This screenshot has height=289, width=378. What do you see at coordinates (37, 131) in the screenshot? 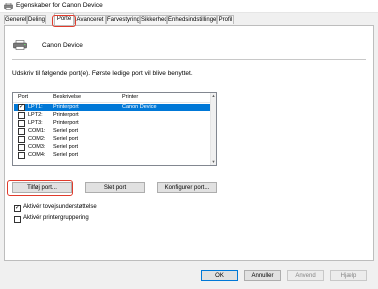
I see `port-name: COM1:` at bounding box center [37, 131].